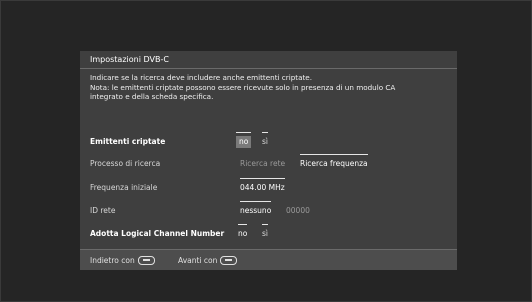 Image resolution: width=532 pixels, height=302 pixels. What do you see at coordinates (244, 140) in the screenshot?
I see `encrypted-option-no: no` at bounding box center [244, 140].